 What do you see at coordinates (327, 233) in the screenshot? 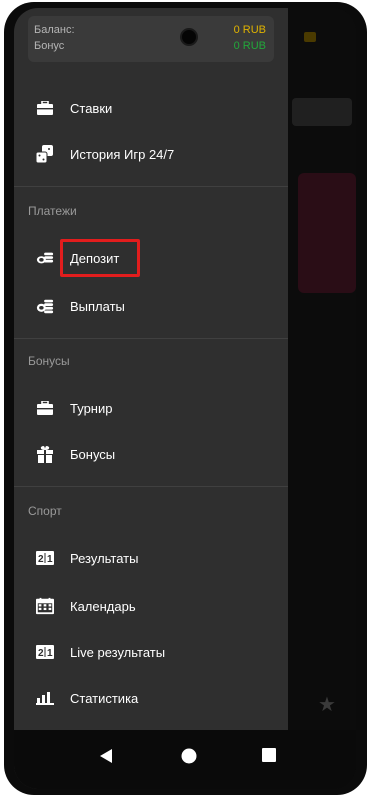
I see `background-promo-image` at bounding box center [327, 233].